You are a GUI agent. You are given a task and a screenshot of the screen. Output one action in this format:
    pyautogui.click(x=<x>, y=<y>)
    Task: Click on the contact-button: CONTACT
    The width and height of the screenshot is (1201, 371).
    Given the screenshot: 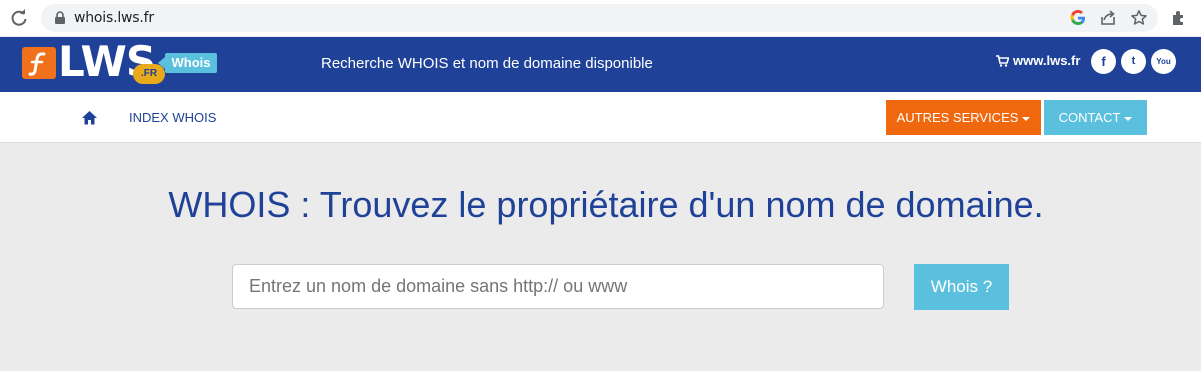 What is the action you would take?
    pyautogui.click(x=1095, y=117)
    